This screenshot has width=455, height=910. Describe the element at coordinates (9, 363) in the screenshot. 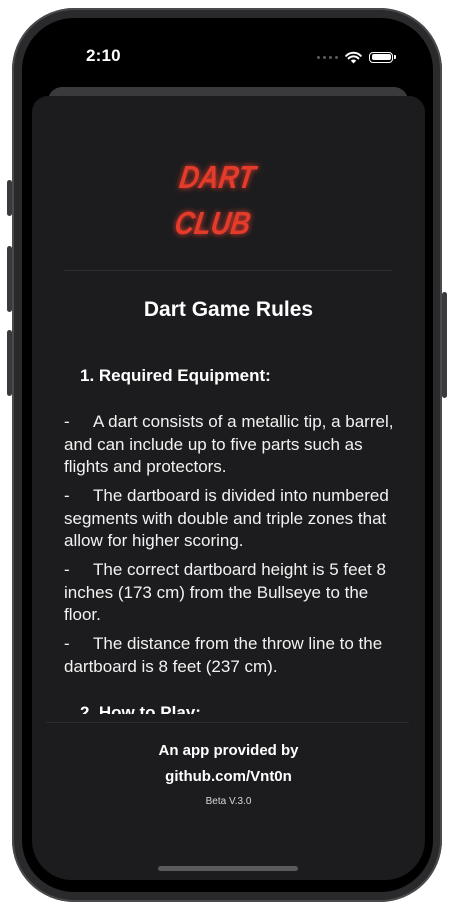

I see `volume-down-button` at that location.